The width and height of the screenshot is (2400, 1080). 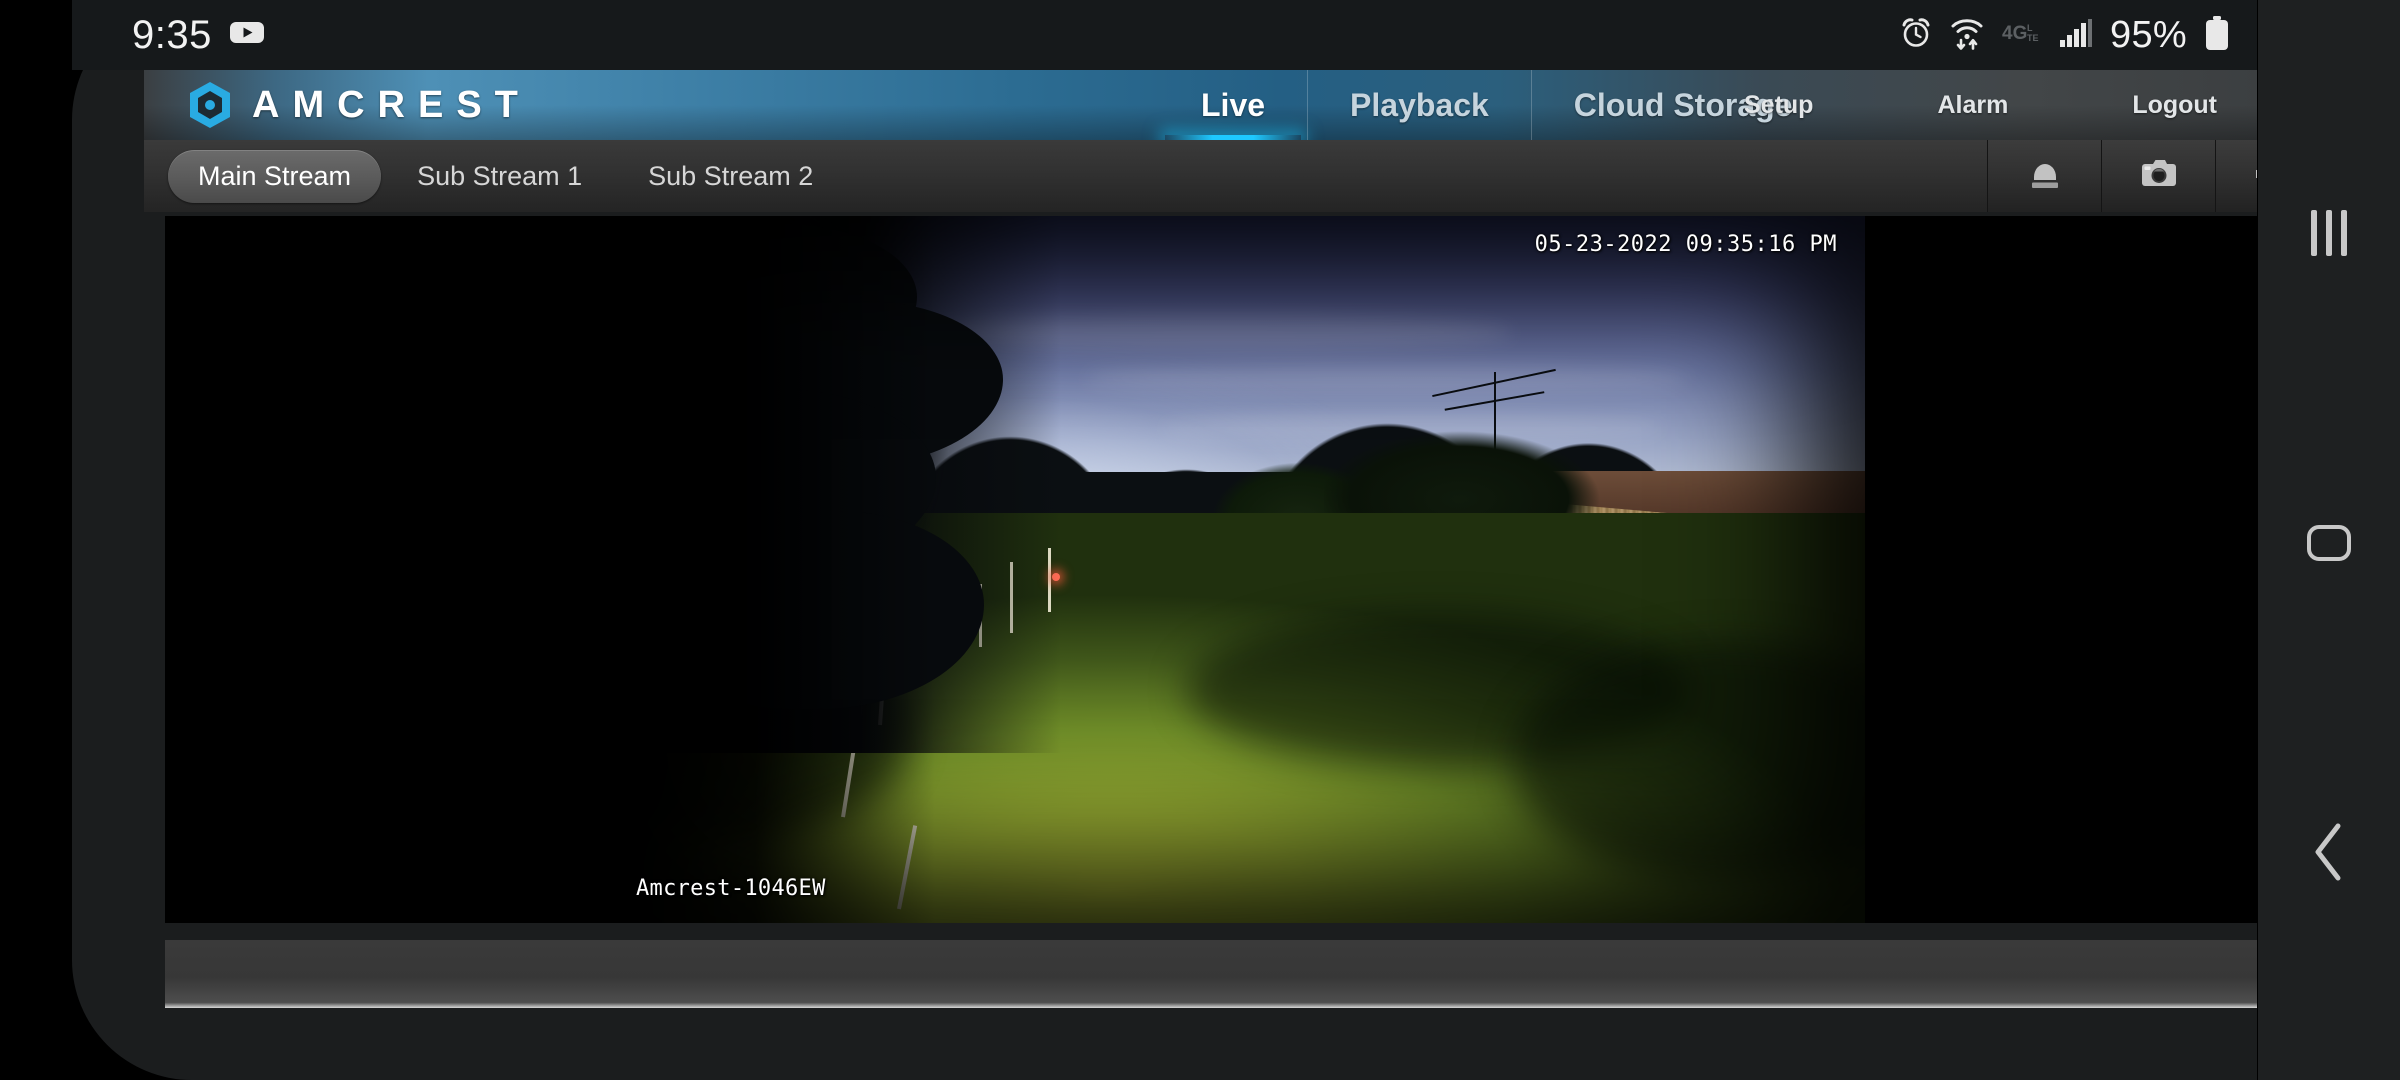 What do you see at coordinates (2148, 34) in the screenshot?
I see `battery-percent-label: 95%` at bounding box center [2148, 34].